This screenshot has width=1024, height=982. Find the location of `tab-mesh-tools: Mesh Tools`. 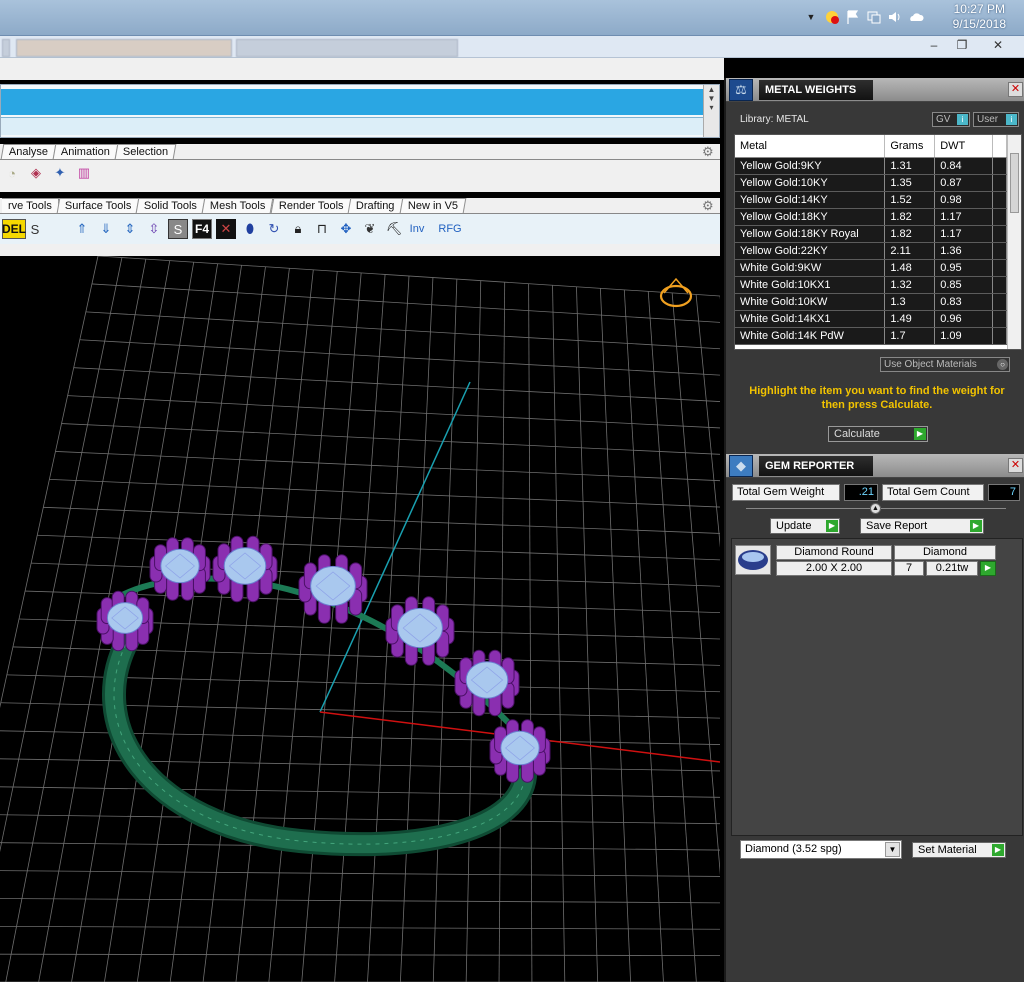

tab-mesh-tools: Mesh Tools is located at coordinates (238, 205).